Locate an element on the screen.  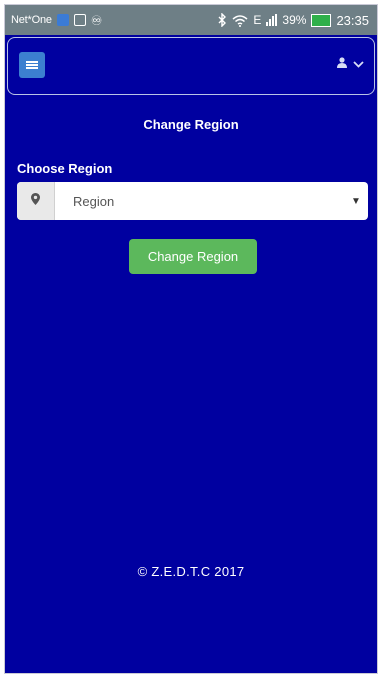
battery-percent: 39% is located at coordinates (294, 20).